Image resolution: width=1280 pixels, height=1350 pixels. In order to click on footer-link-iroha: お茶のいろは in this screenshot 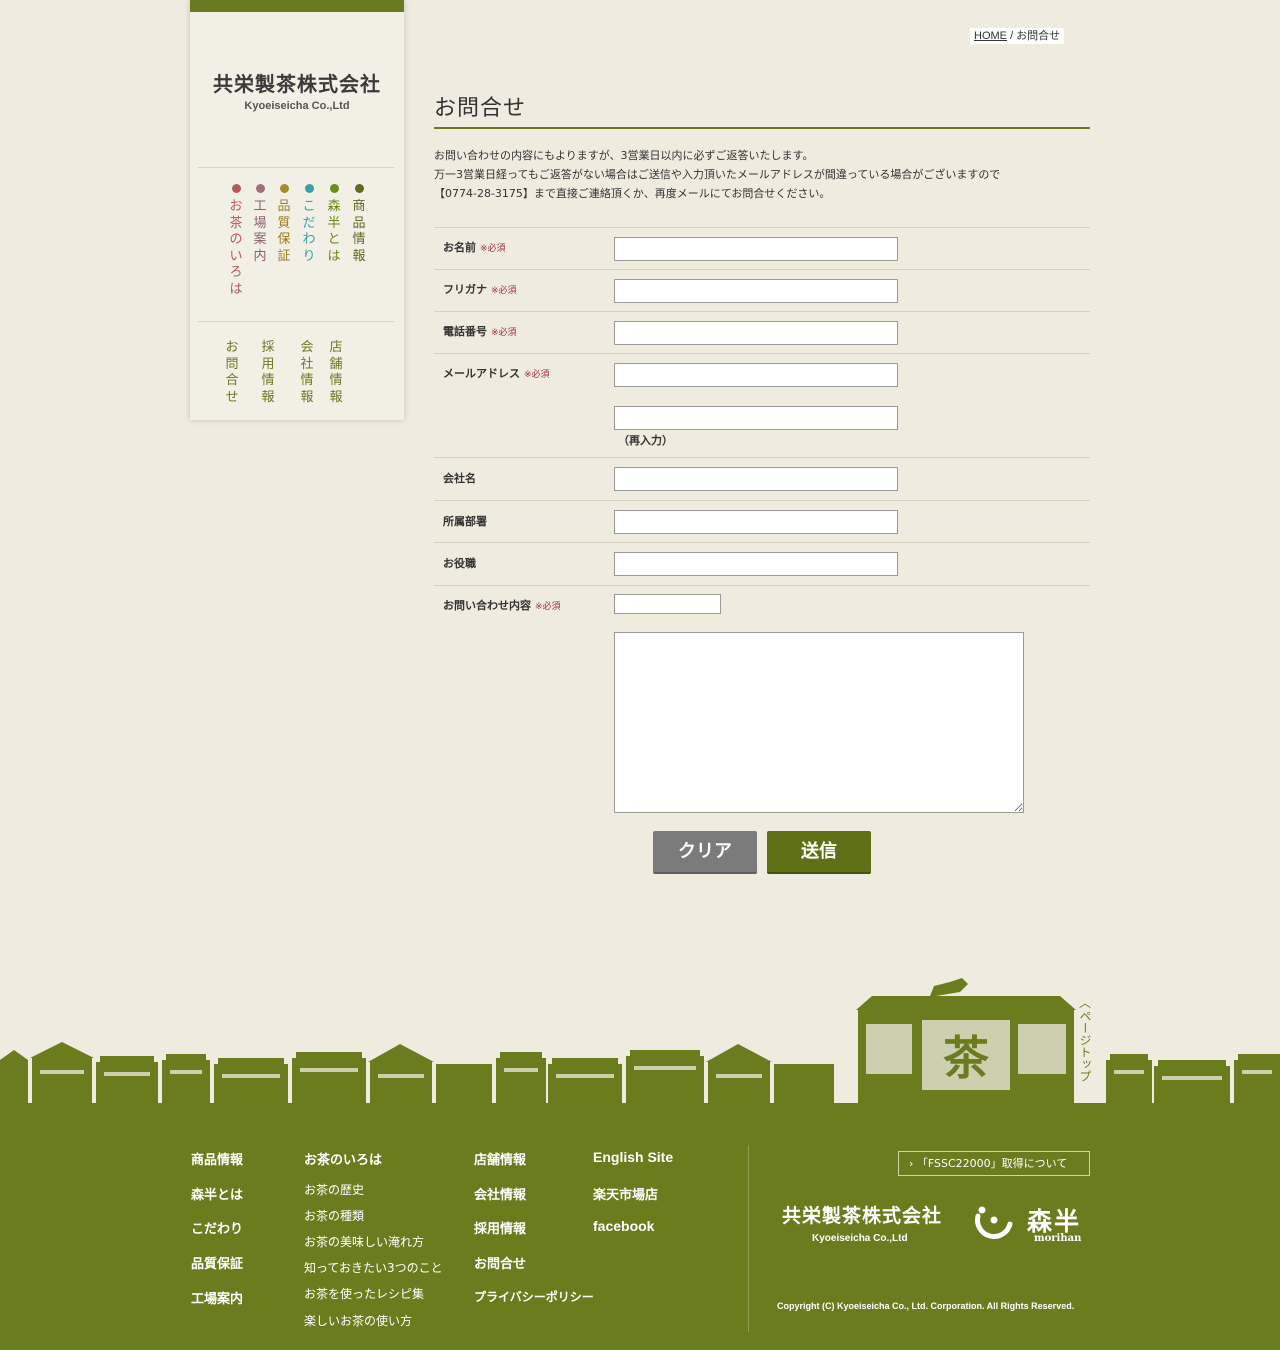, I will do `click(343, 1158)`.